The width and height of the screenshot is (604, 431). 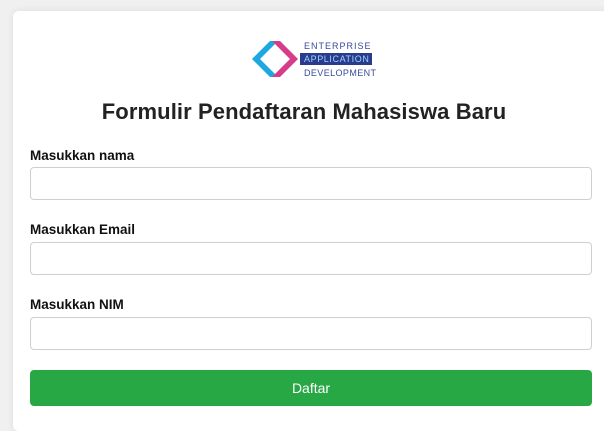 What do you see at coordinates (311, 333) in the screenshot?
I see `nim-input` at bounding box center [311, 333].